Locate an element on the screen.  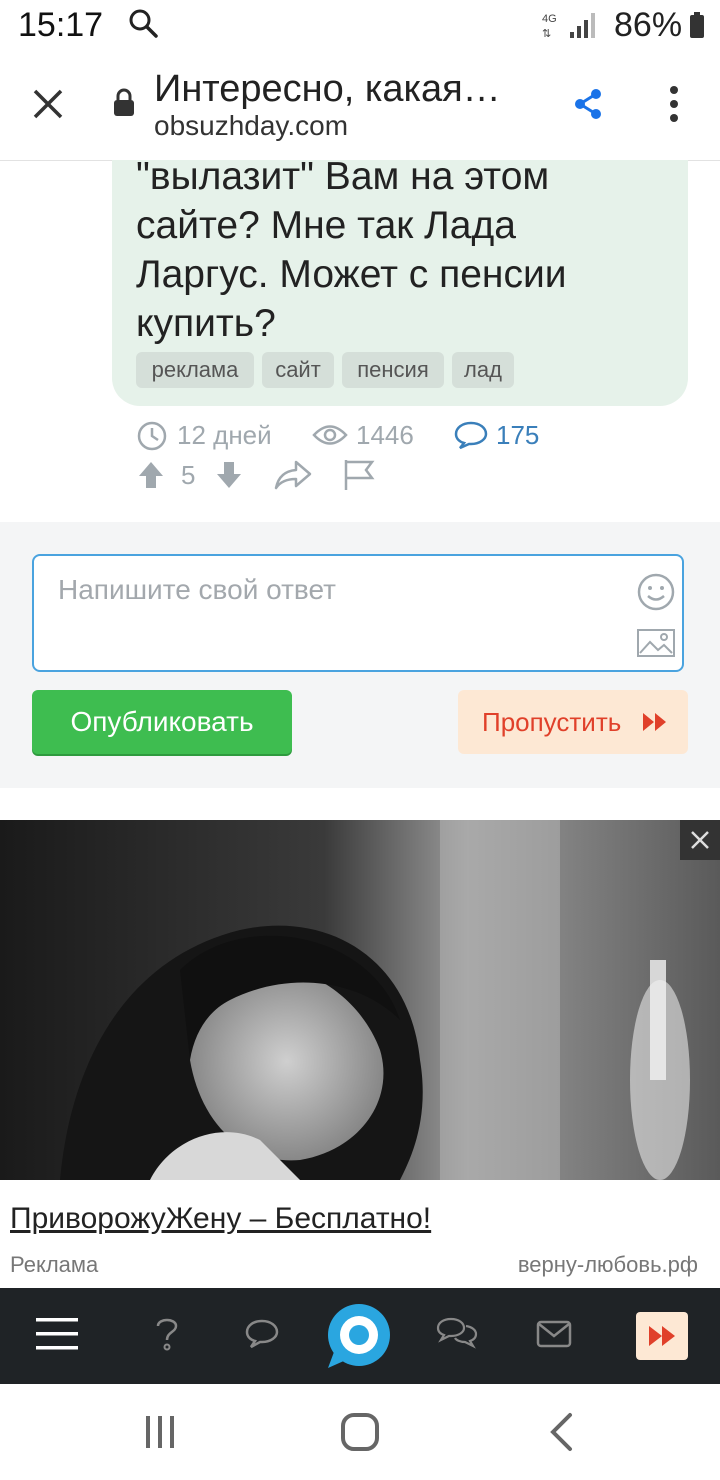
network-label: 4G is located at coordinates (549, 19).